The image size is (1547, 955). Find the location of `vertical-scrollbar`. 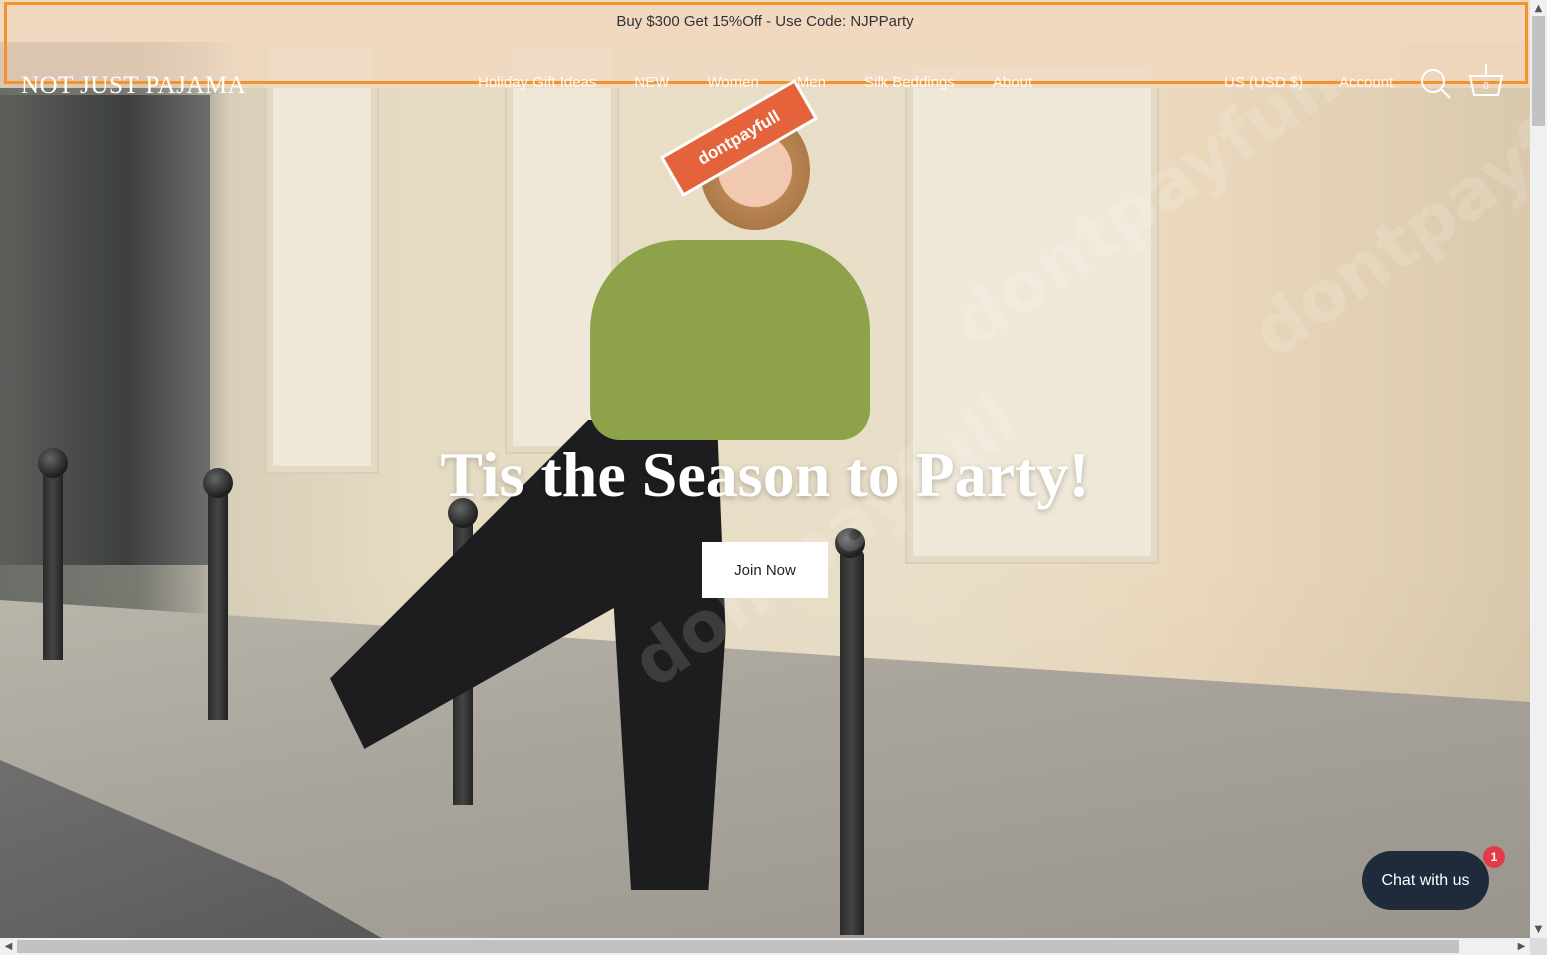

vertical-scrollbar is located at coordinates (1538, 469).